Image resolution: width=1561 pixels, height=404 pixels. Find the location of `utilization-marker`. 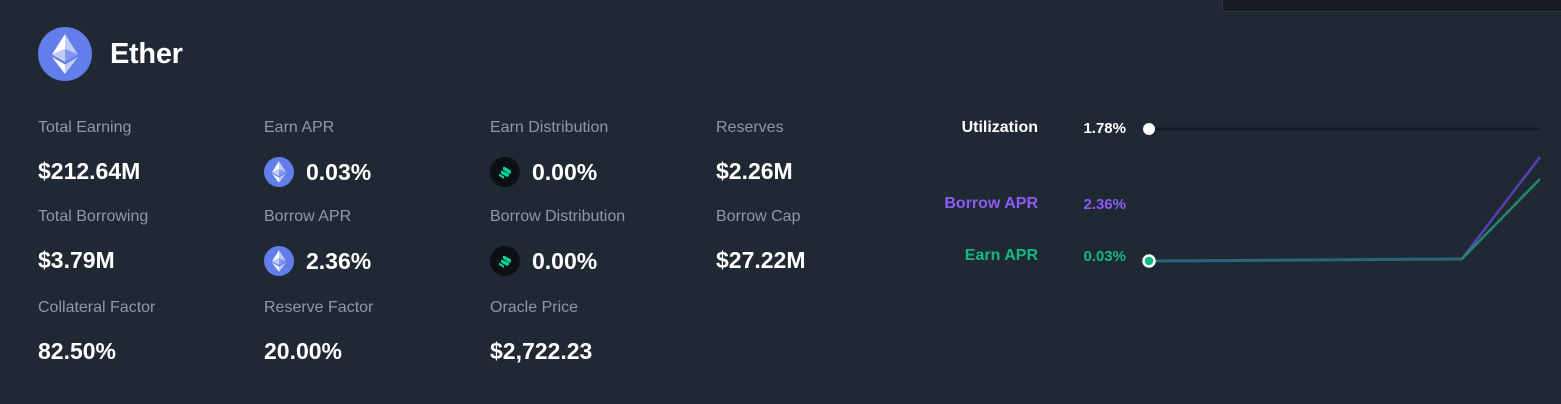

utilization-marker is located at coordinates (1149, 129).